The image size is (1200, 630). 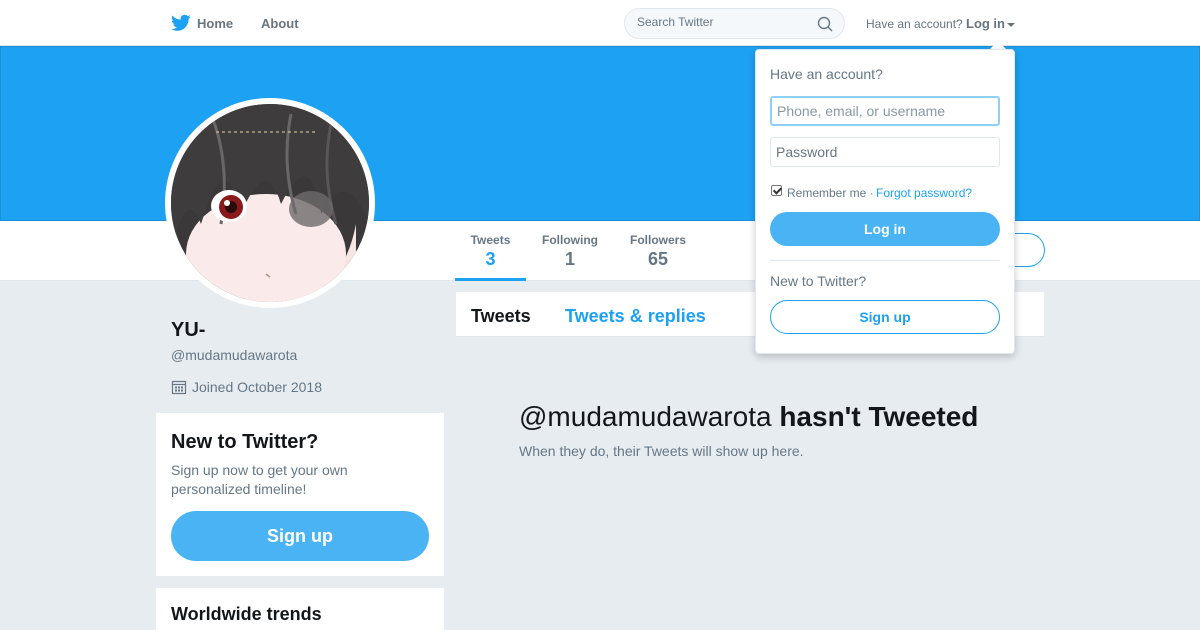 What do you see at coordinates (246, 614) in the screenshot?
I see `trends-title: Worldwide trends` at bounding box center [246, 614].